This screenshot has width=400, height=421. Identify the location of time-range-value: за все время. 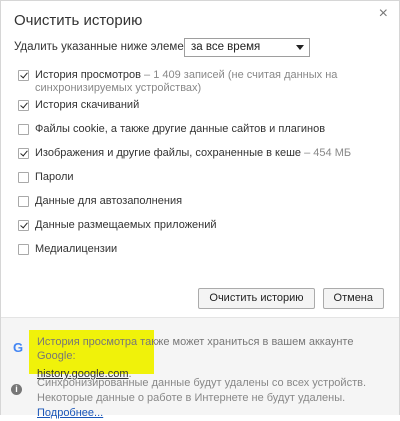
(226, 47).